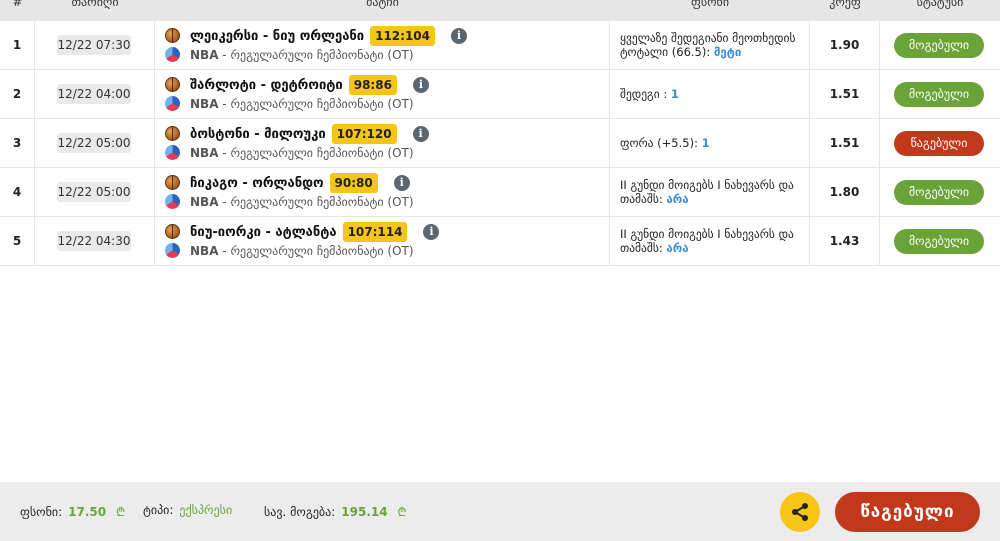 Image resolution: width=1000 pixels, height=541 pixels. I want to click on header-time: თარიღი, so click(95, 4).